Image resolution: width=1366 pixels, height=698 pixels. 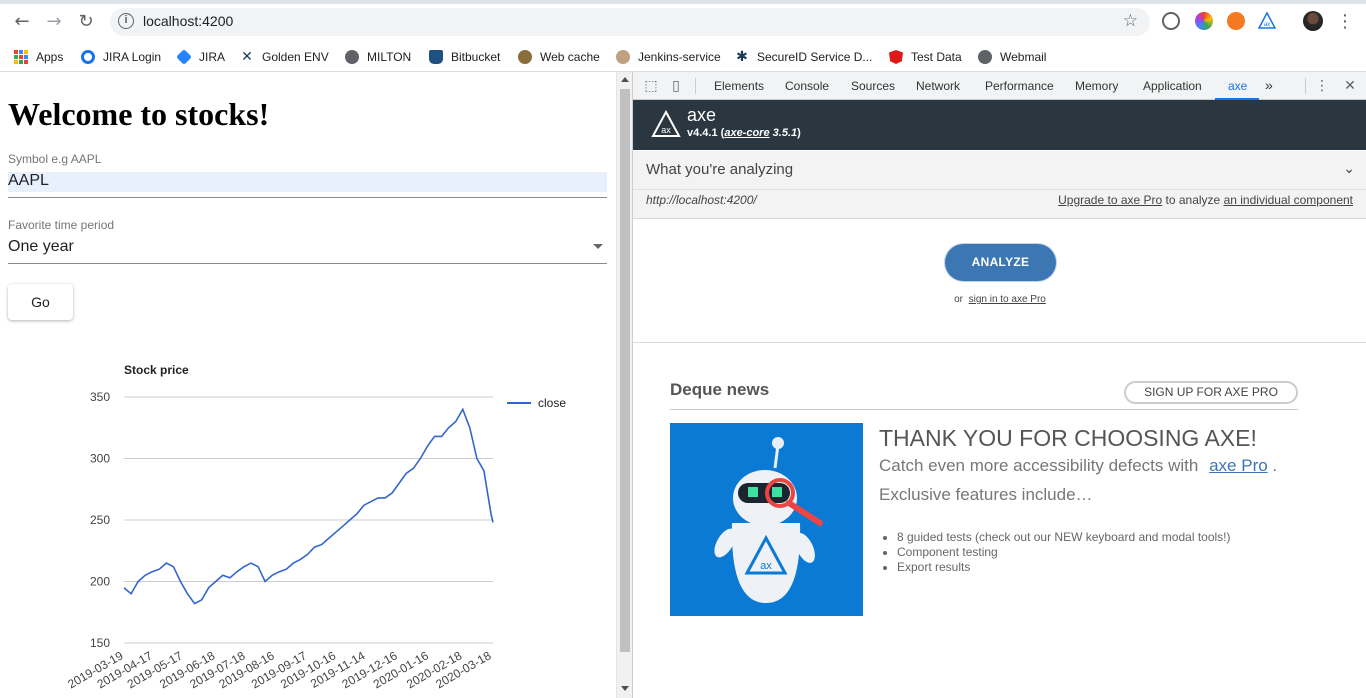 I want to click on vivaldi-extension-icon, so click(x=1171, y=21).